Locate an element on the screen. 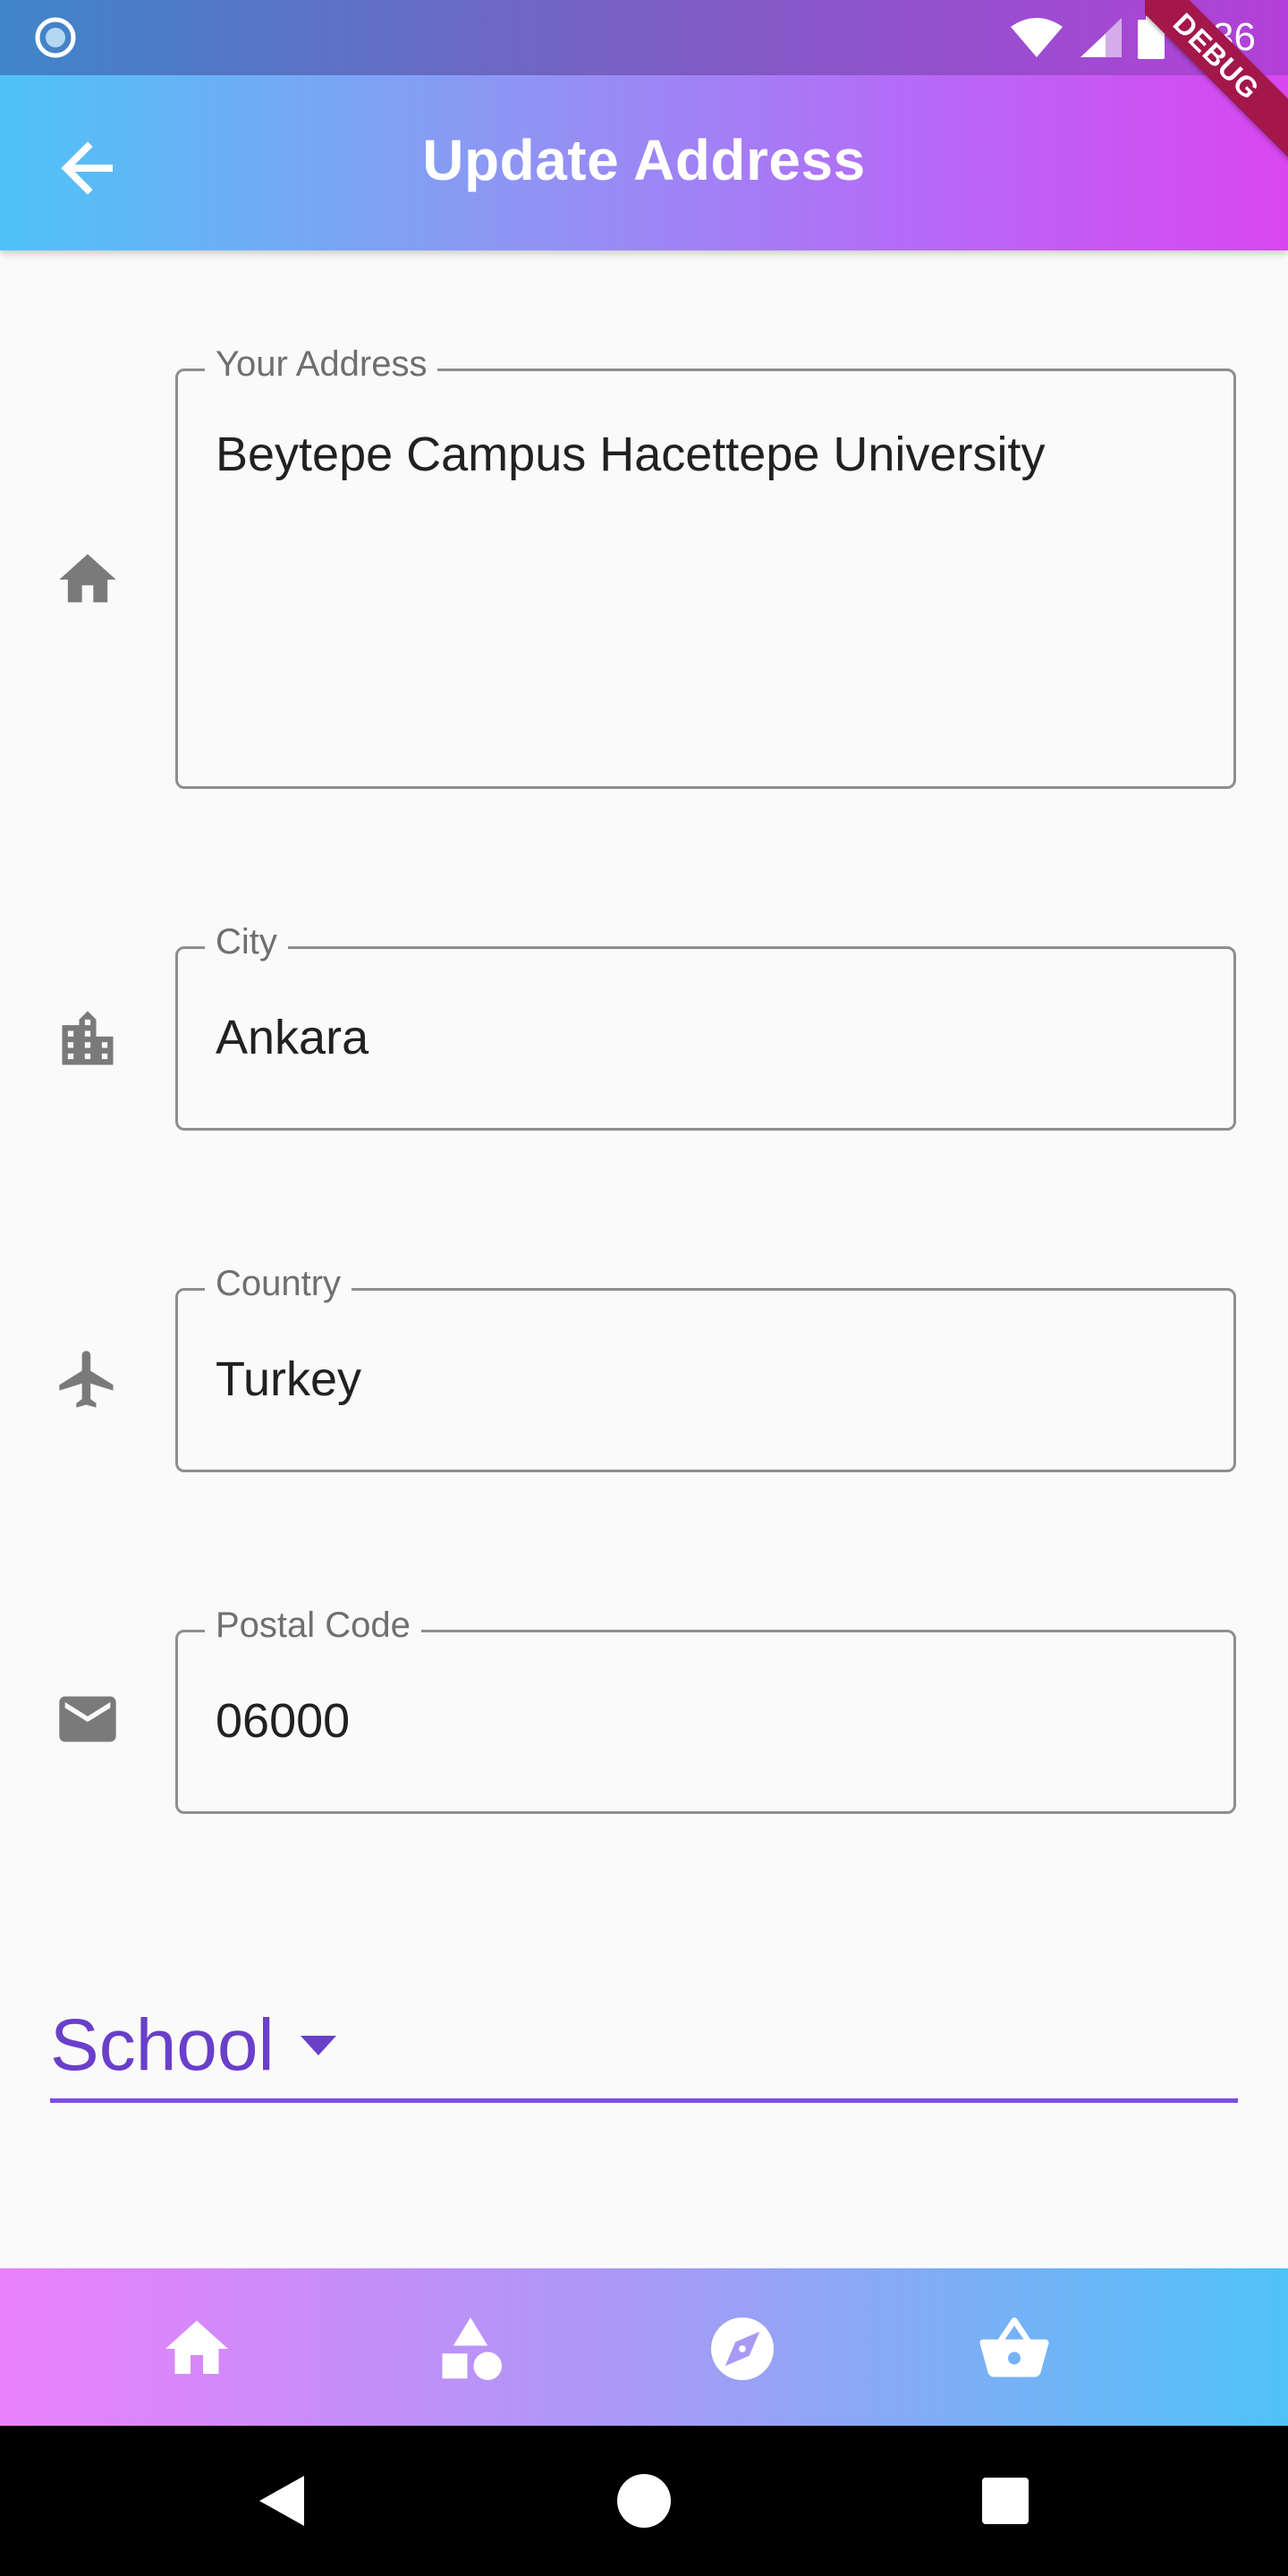  app-bar: Update Address is located at coordinates (644, 162).